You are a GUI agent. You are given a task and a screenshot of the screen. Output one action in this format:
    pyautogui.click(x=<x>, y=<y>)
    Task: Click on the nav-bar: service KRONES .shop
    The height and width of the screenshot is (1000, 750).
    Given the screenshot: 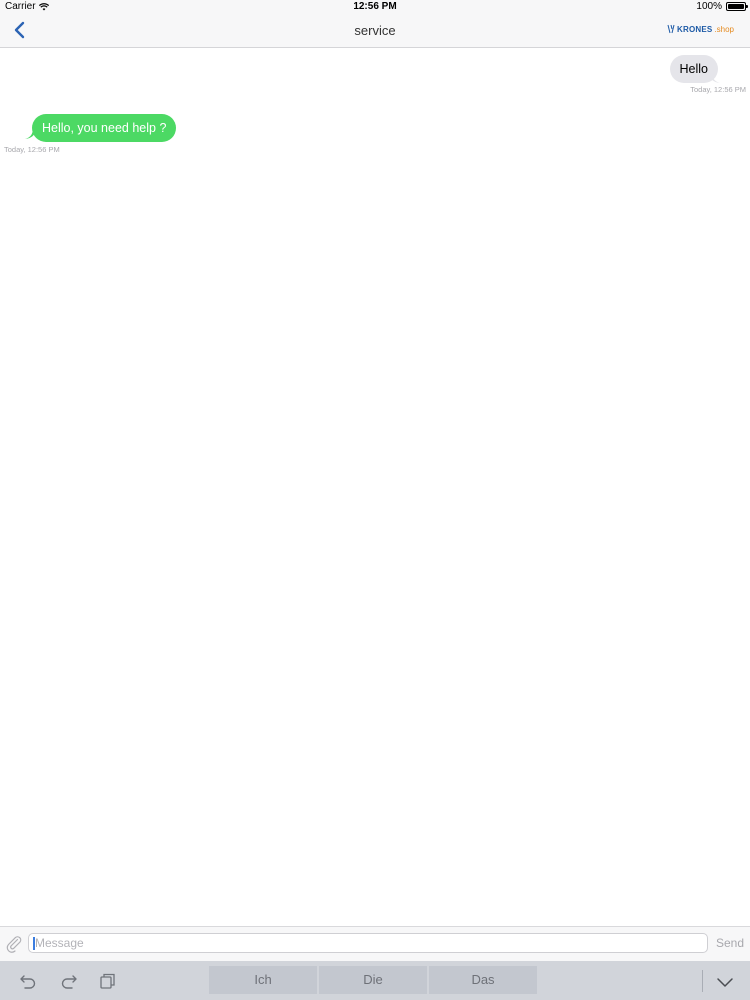 What is the action you would take?
    pyautogui.click(x=375, y=31)
    